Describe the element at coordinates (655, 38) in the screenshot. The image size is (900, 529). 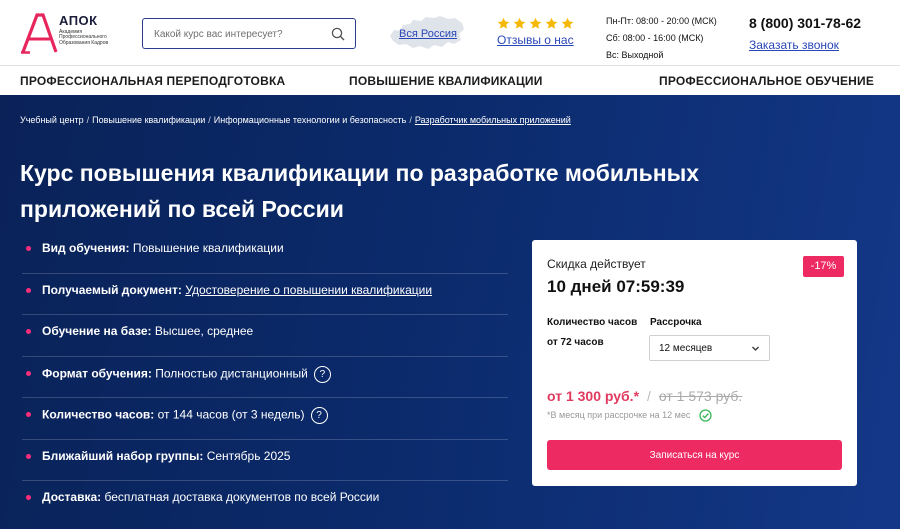
I see `schedule-saturday: Сб: 08:00 - 16:00 (МСК)` at that location.